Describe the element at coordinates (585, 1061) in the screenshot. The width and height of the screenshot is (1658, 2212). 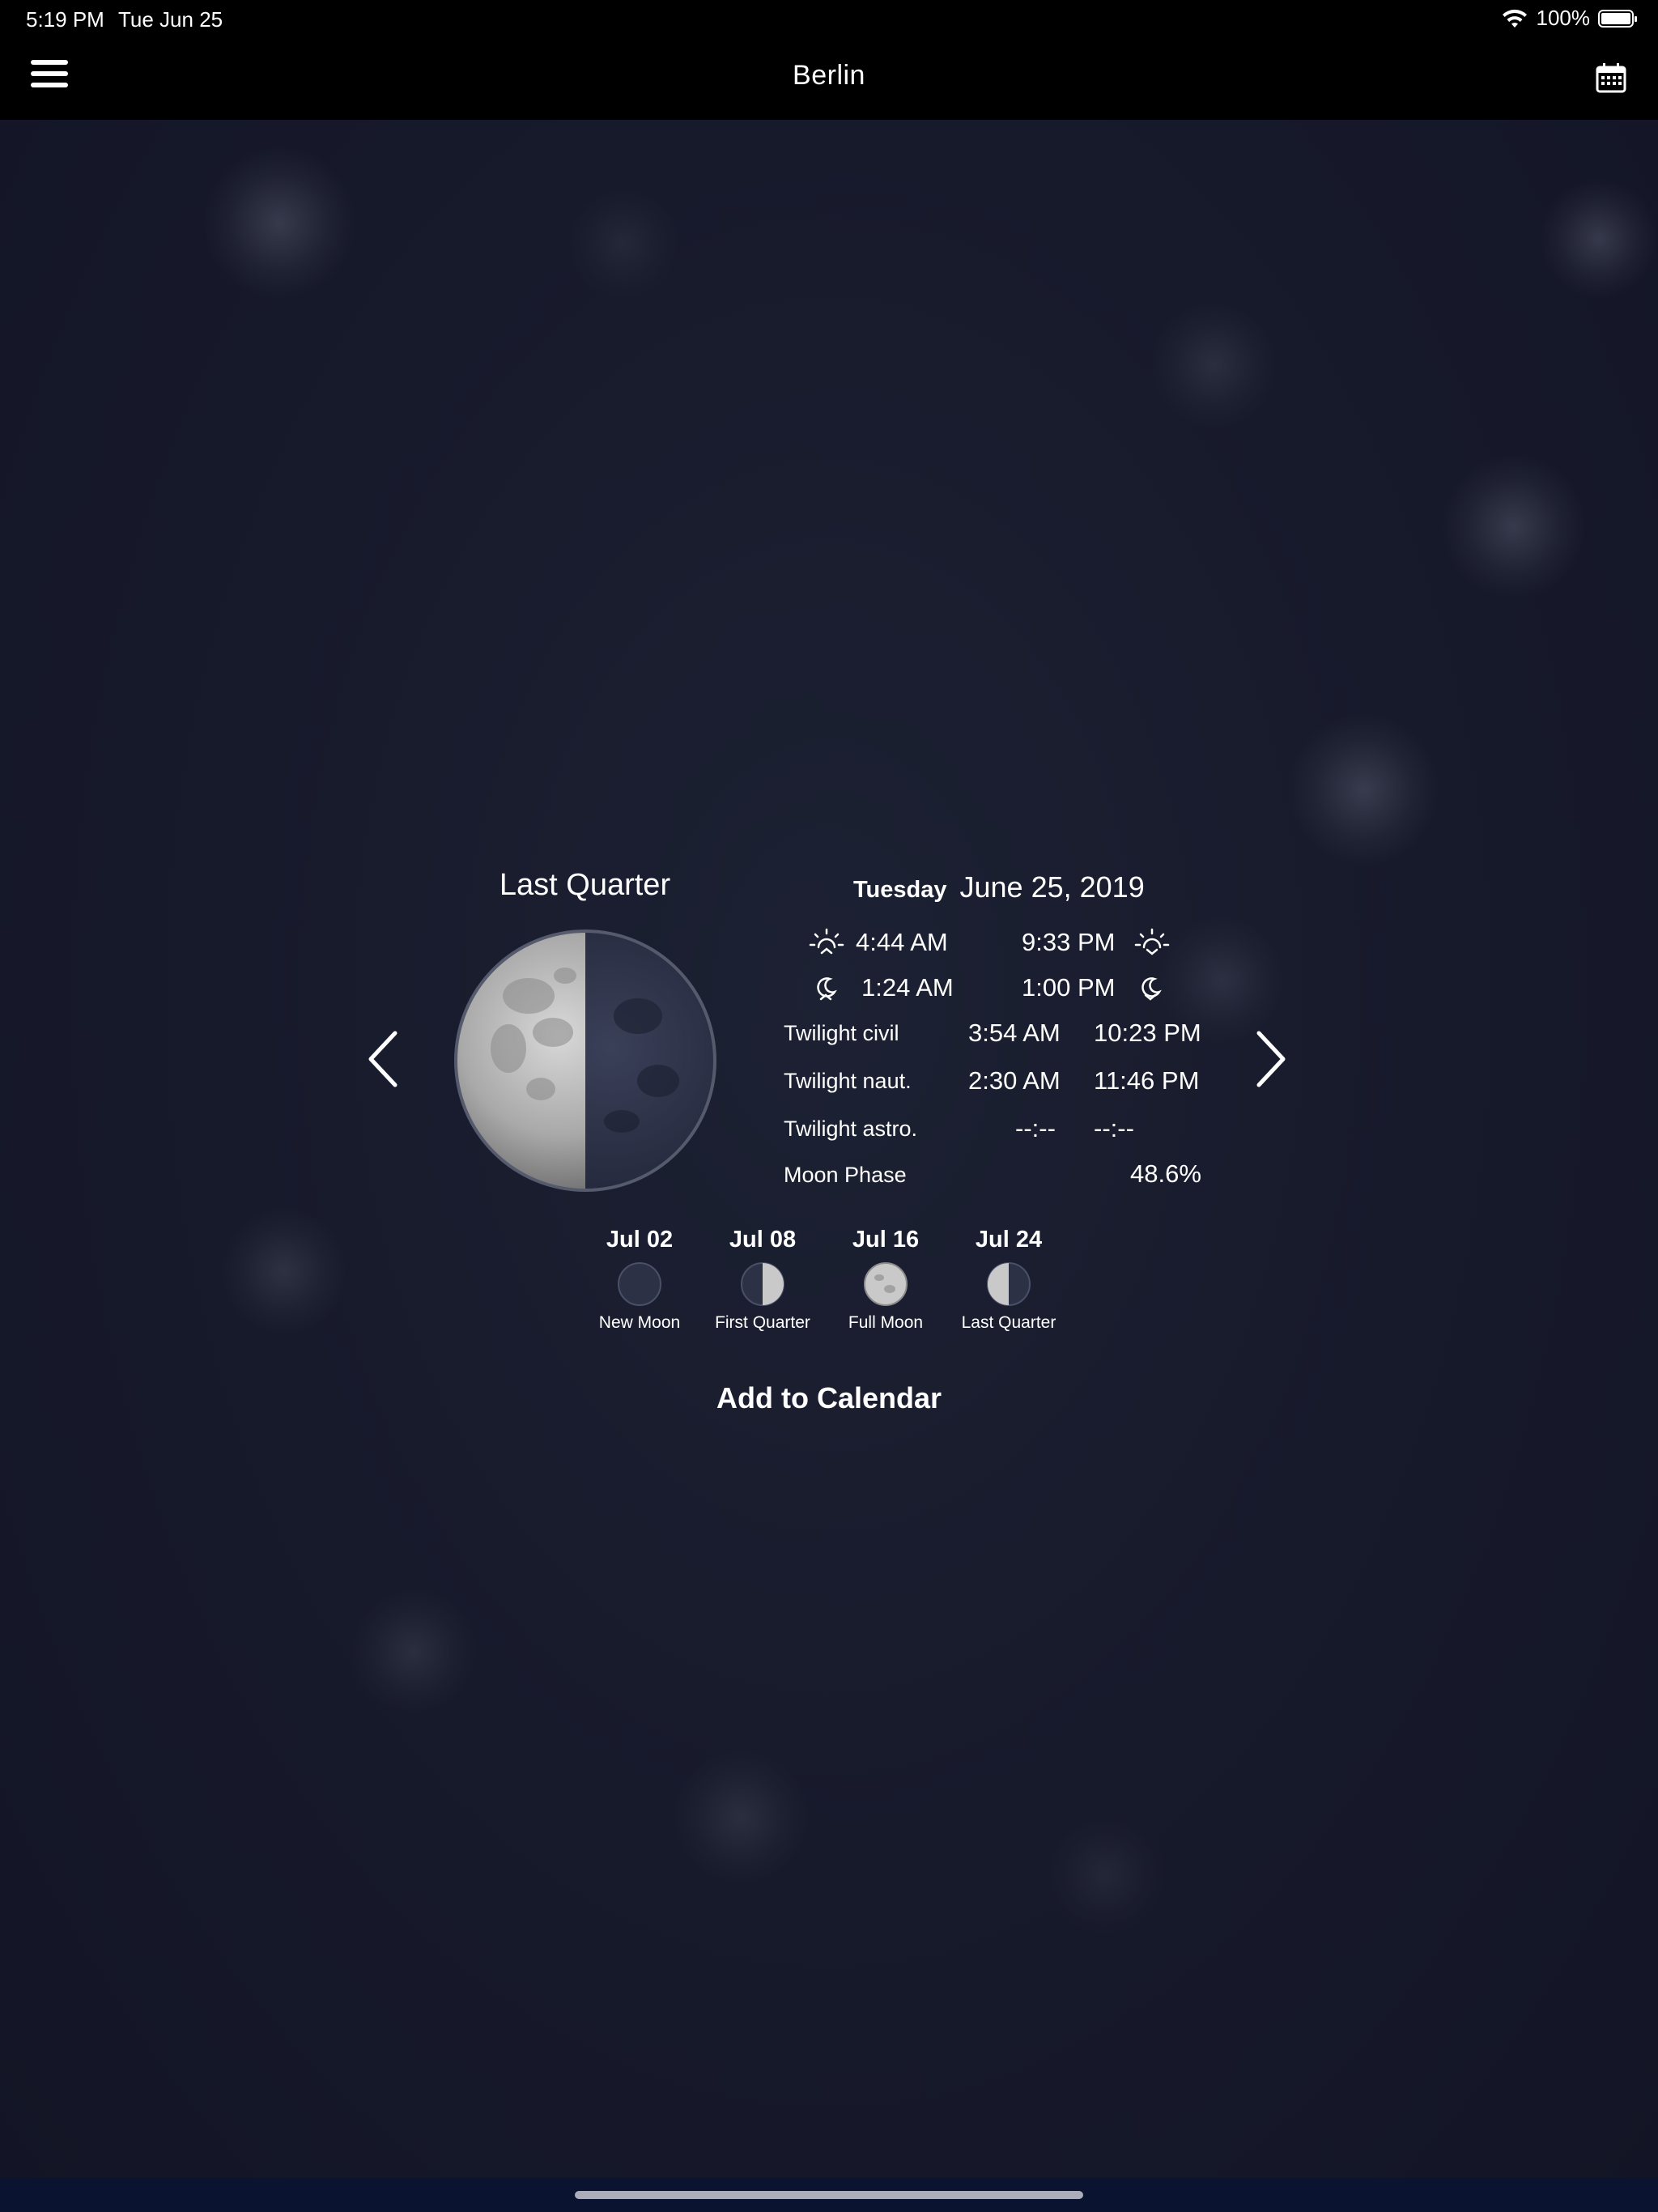
I see `moon-phase-image` at that location.